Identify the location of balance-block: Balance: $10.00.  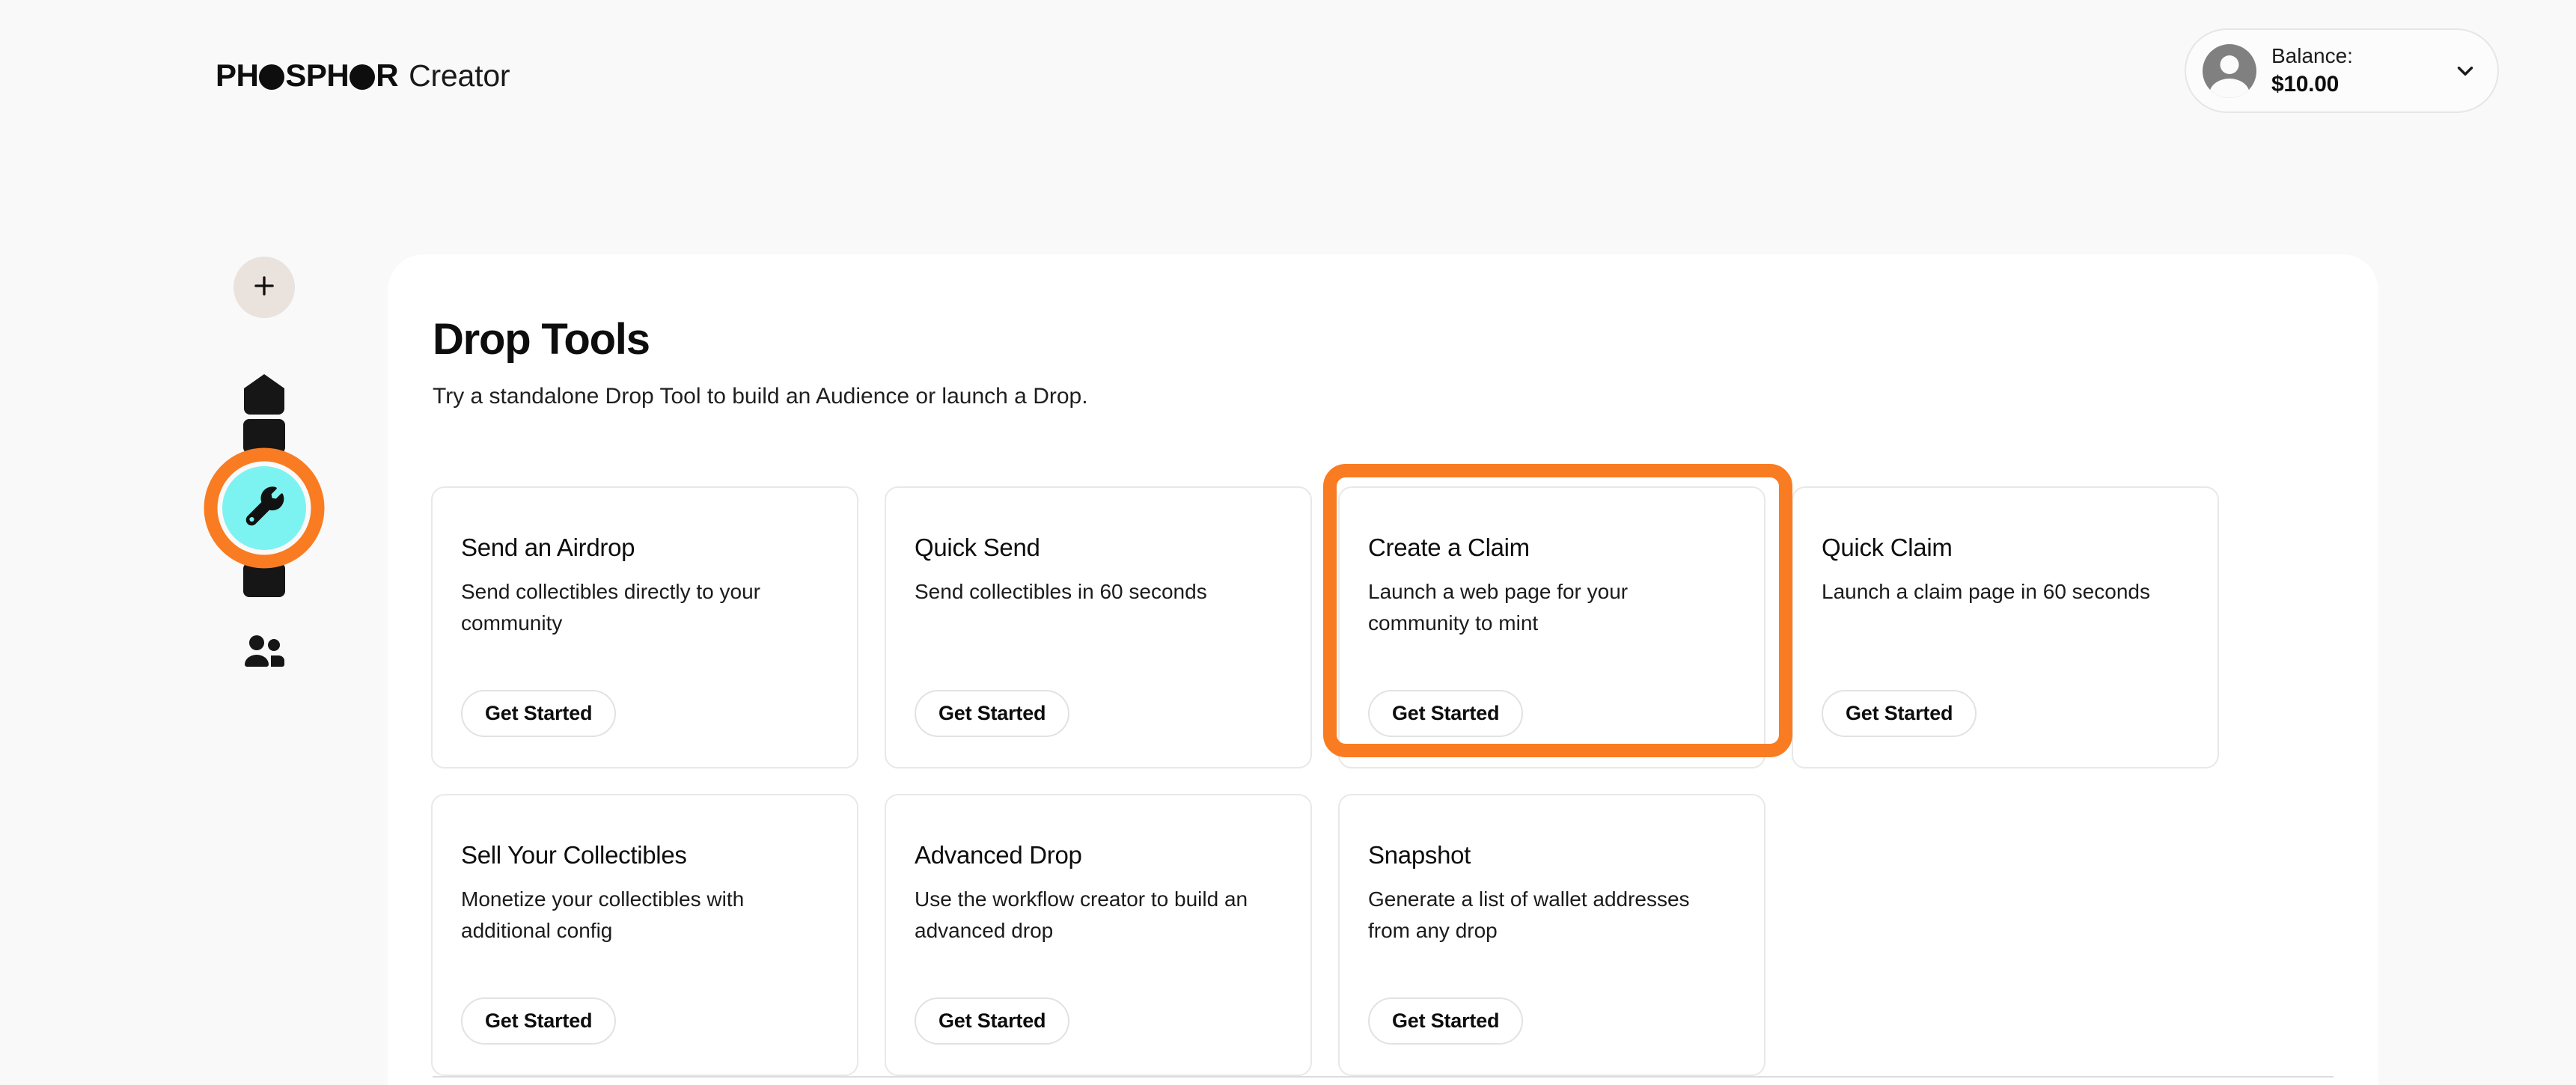
(2354, 71).